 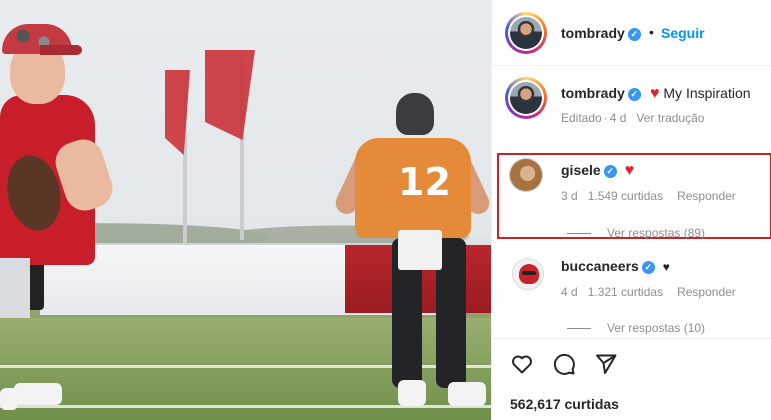 I want to click on comment-avatar-buccaneers, so click(x=528, y=274).